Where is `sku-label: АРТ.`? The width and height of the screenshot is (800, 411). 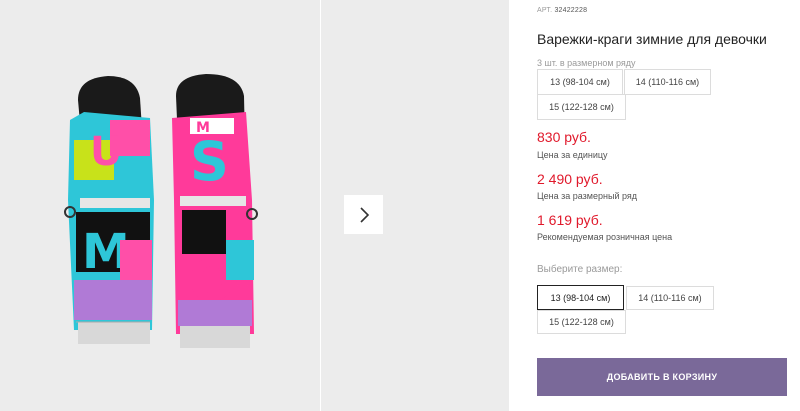
sku-label: АРТ. is located at coordinates (545, 10).